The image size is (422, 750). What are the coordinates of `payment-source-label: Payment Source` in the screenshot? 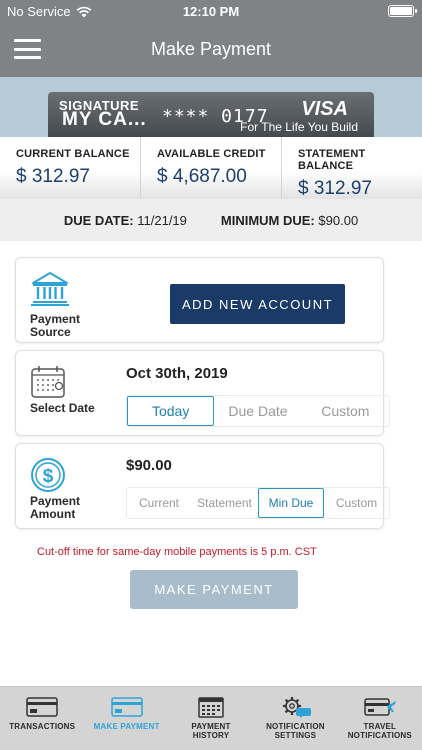 It's located at (55, 325).